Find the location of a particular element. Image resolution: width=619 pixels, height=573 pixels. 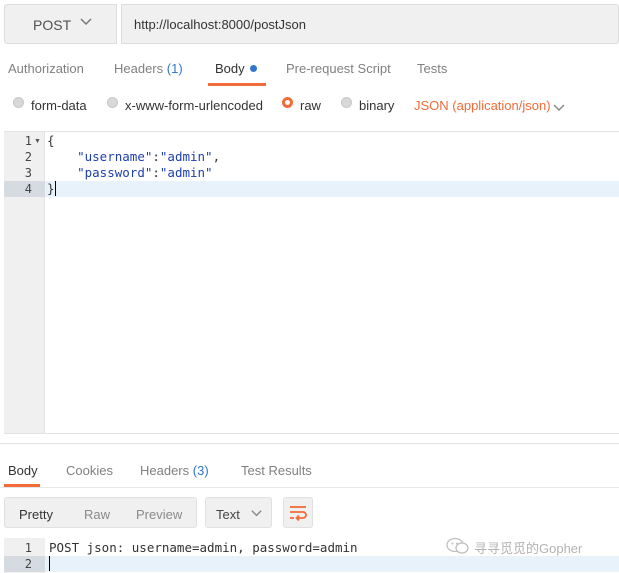

code-line: "password":"admin" is located at coordinates (130, 173).